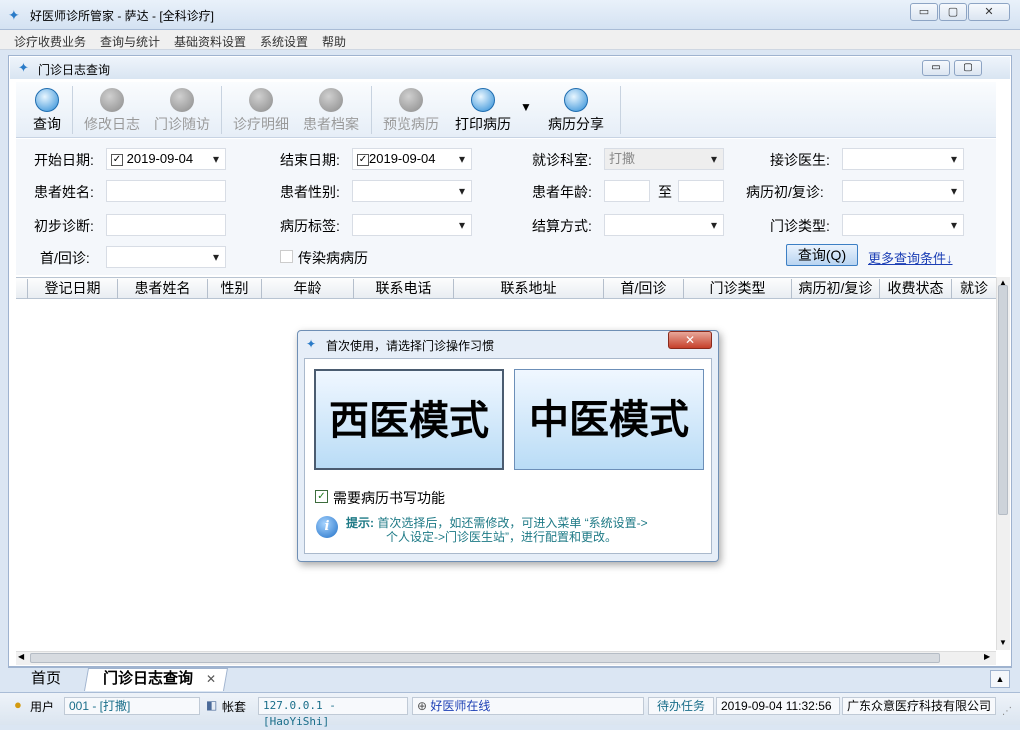 This screenshot has height=730, width=1020. Describe the element at coordinates (117, 159) in the screenshot. I see `start-date-checkbox: ✓` at that location.